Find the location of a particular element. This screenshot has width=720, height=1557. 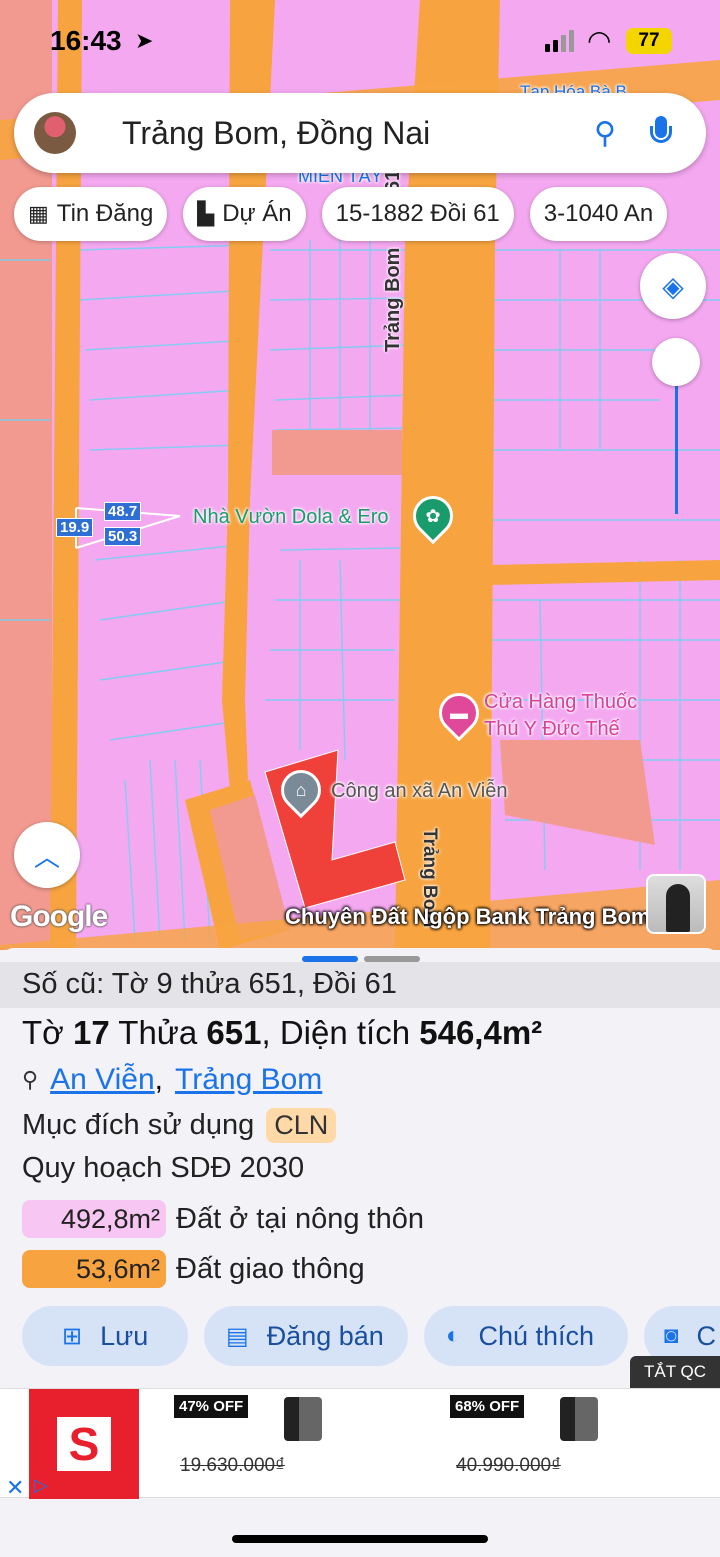

save-button: ⊞ Lưu is located at coordinates (105, 1336).